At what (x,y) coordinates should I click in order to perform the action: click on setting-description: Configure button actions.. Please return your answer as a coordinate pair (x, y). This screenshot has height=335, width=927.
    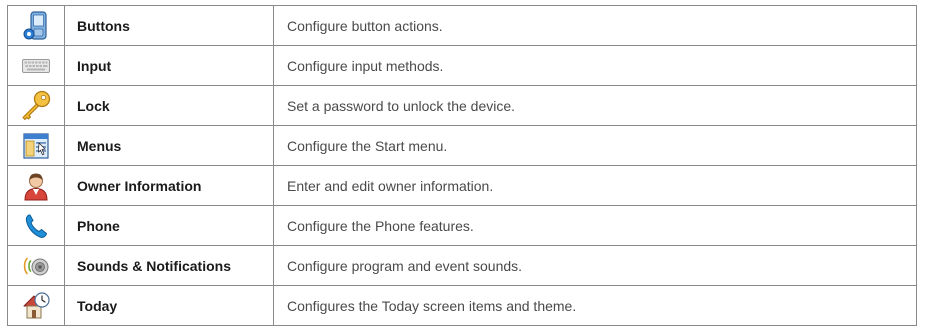
    Looking at the image, I should click on (595, 25).